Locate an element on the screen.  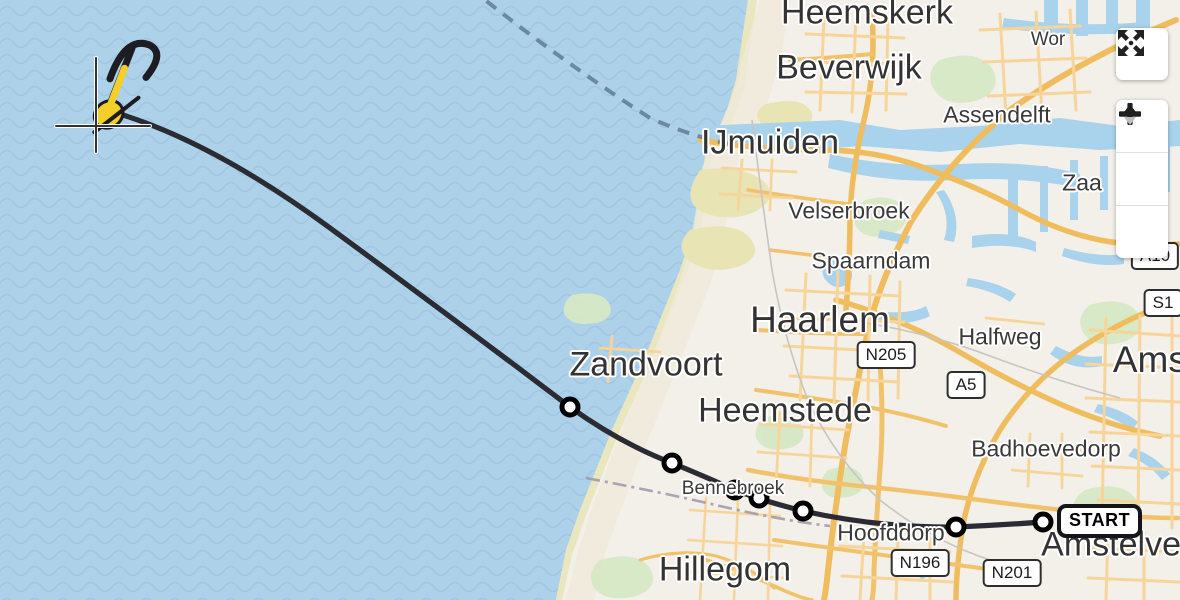
zoom-out-button is located at coordinates (1142, 158).